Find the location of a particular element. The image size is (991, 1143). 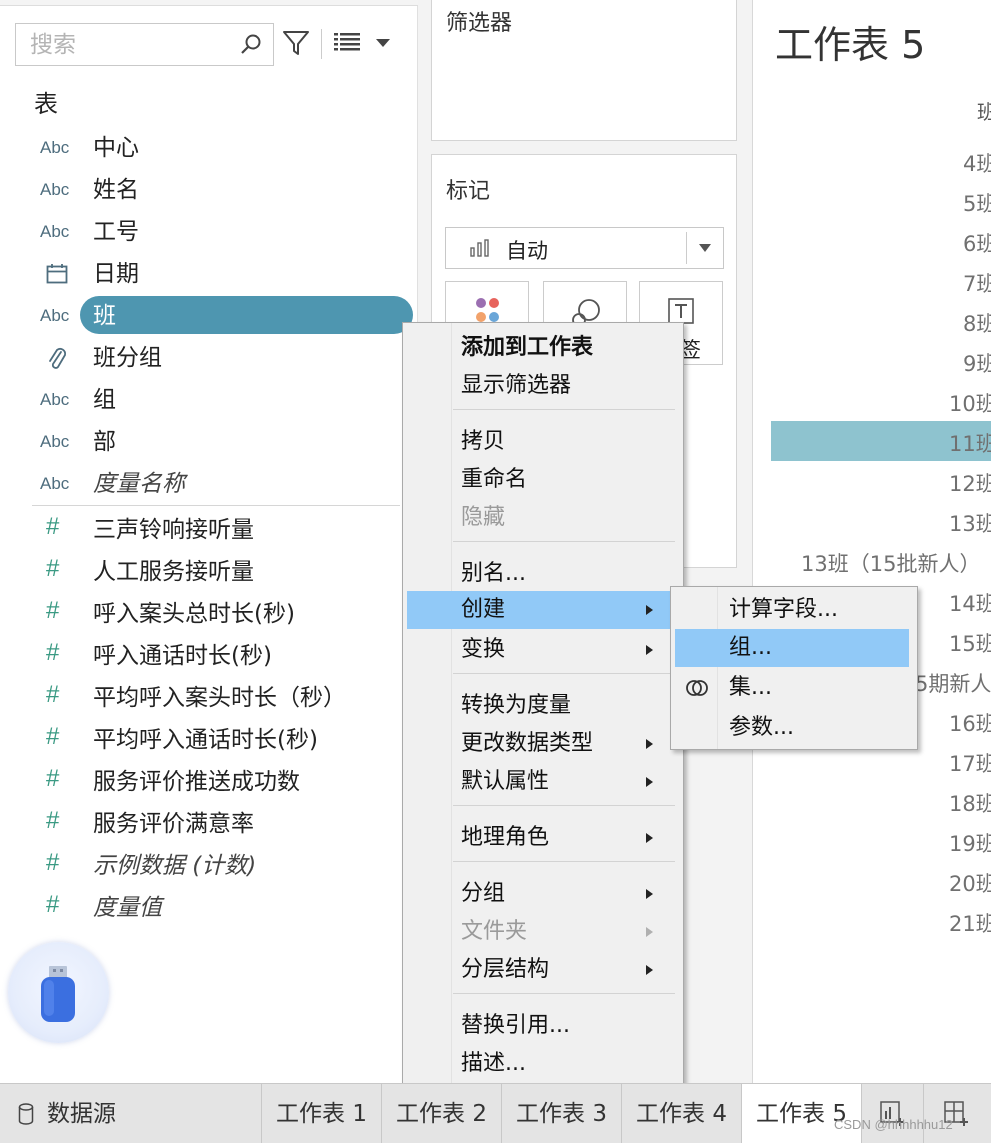

menu-item-hide: 隐藏 is located at coordinates (543, 518).